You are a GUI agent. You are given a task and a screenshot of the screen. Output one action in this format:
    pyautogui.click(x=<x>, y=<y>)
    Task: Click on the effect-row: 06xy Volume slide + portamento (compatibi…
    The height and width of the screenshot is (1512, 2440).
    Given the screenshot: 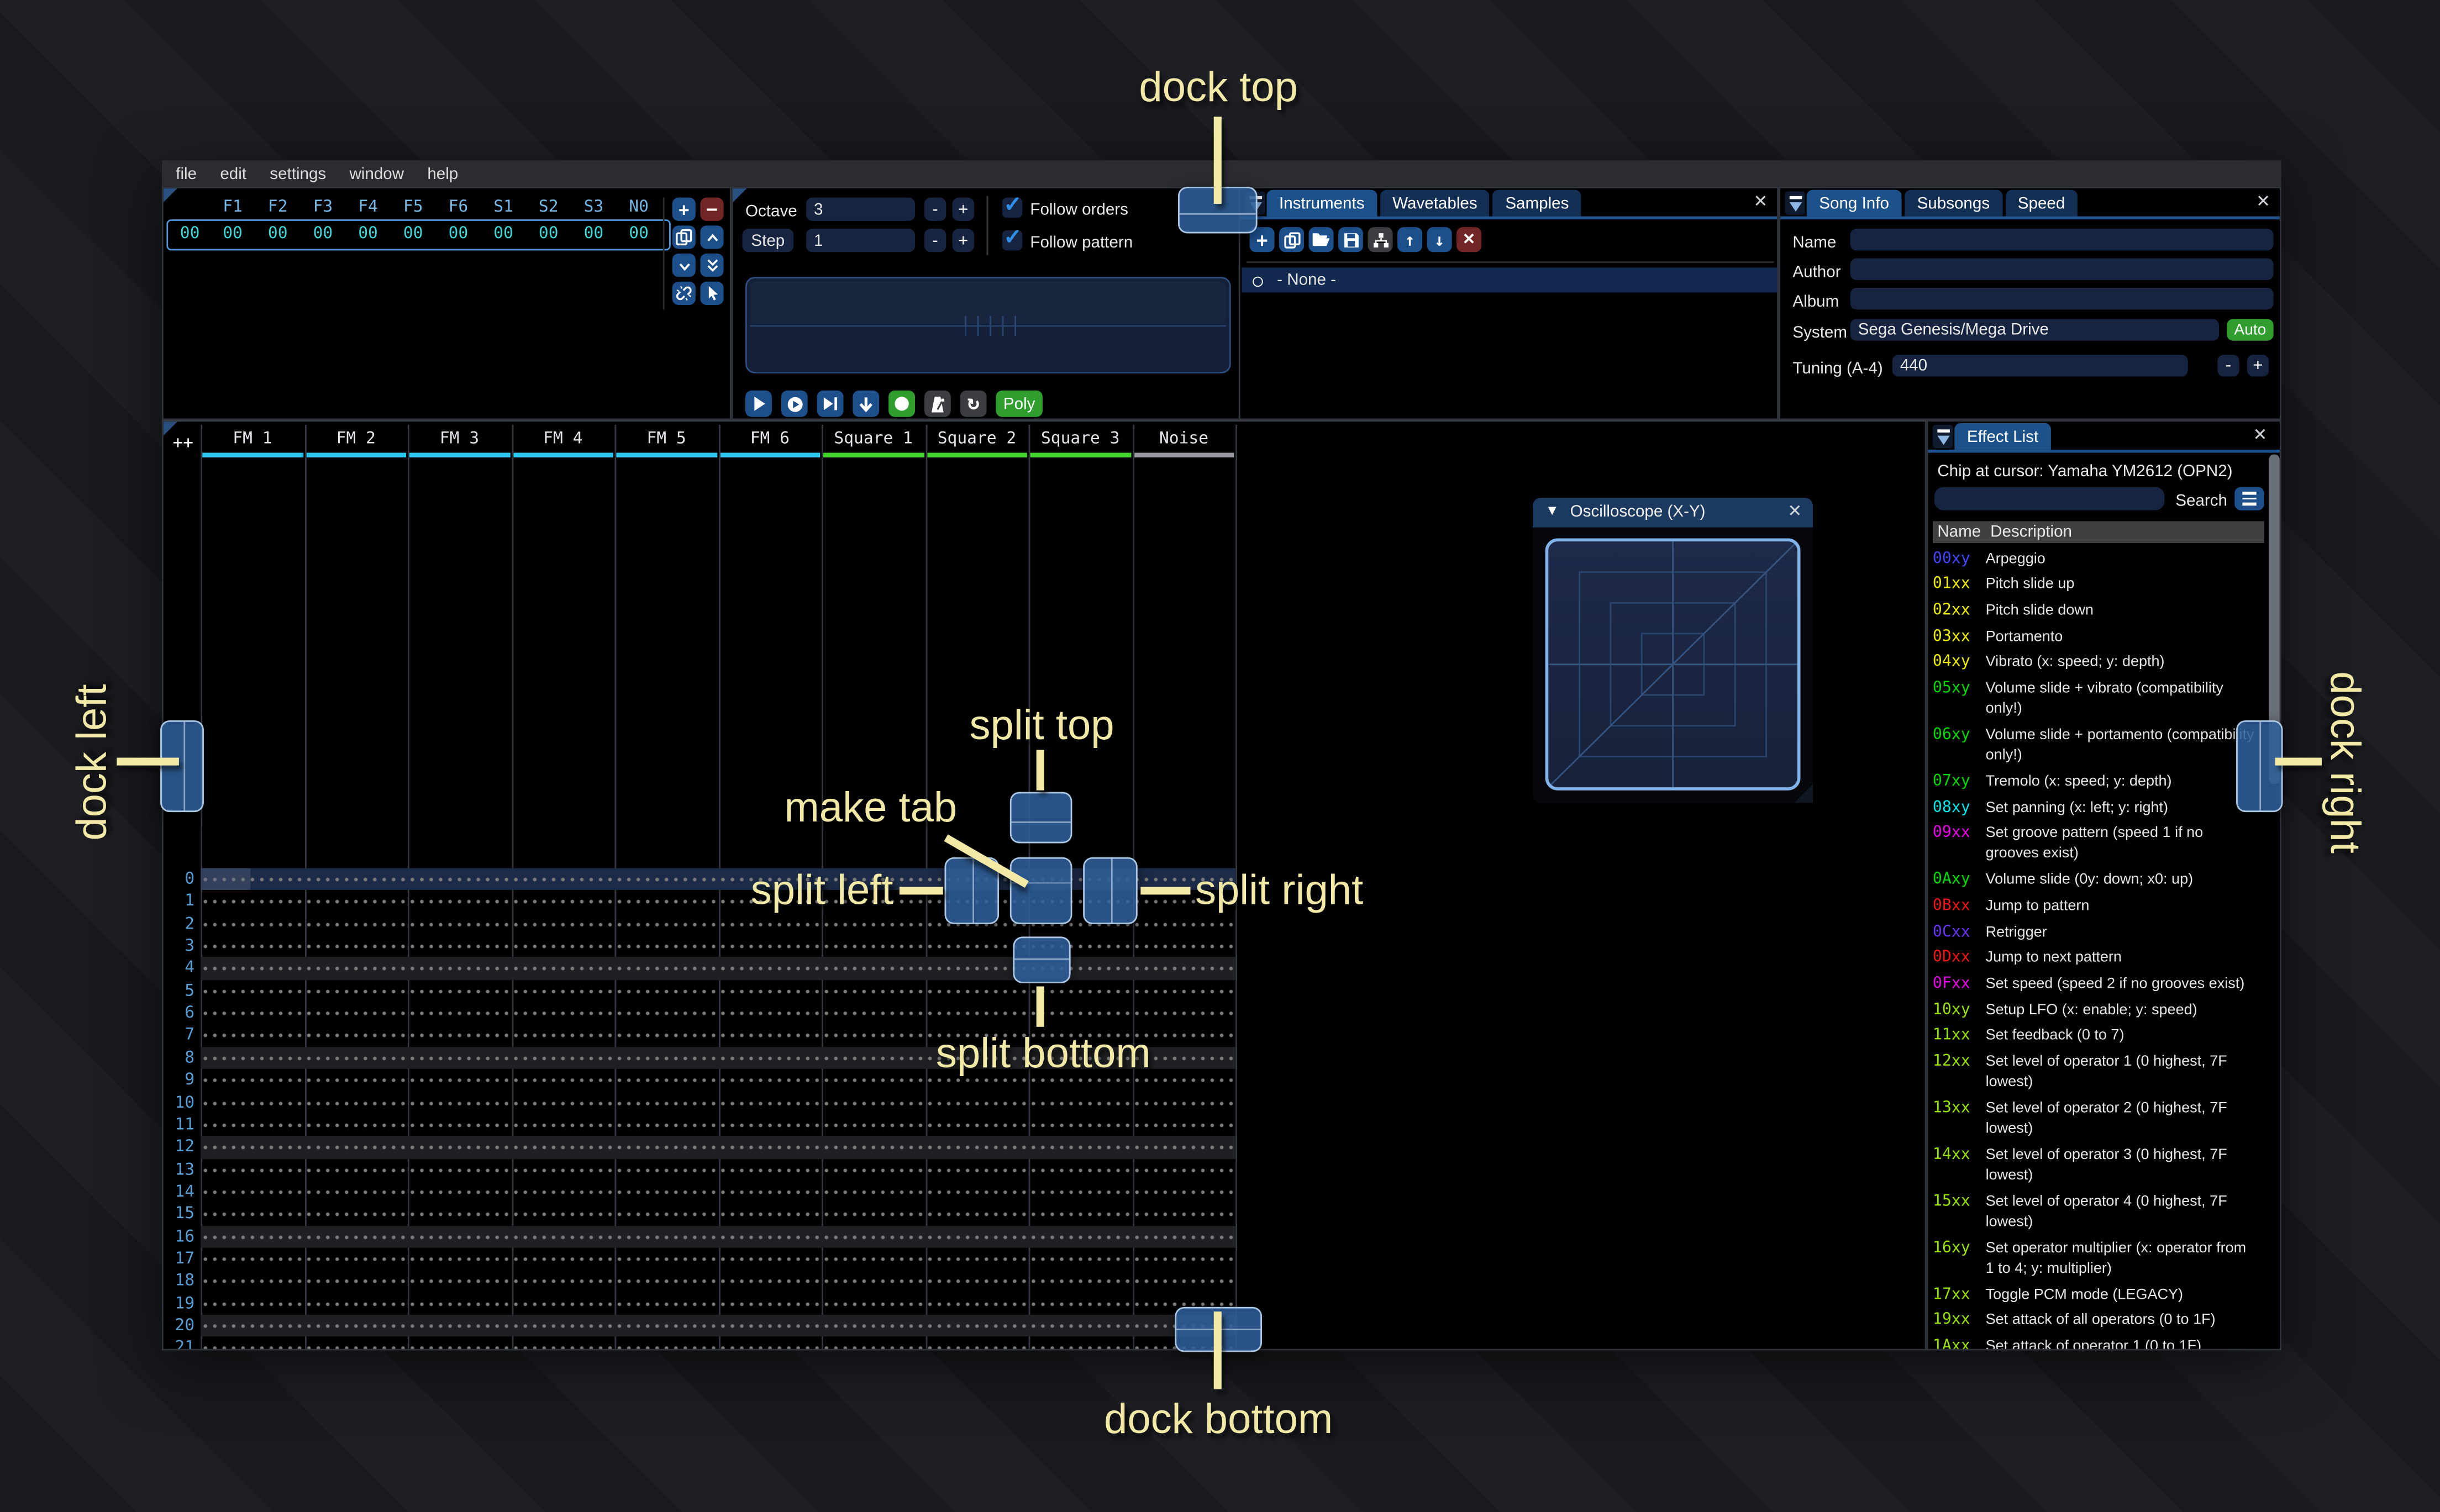 What is the action you would take?
    pyautogui.click(x=2099, y=746)
    